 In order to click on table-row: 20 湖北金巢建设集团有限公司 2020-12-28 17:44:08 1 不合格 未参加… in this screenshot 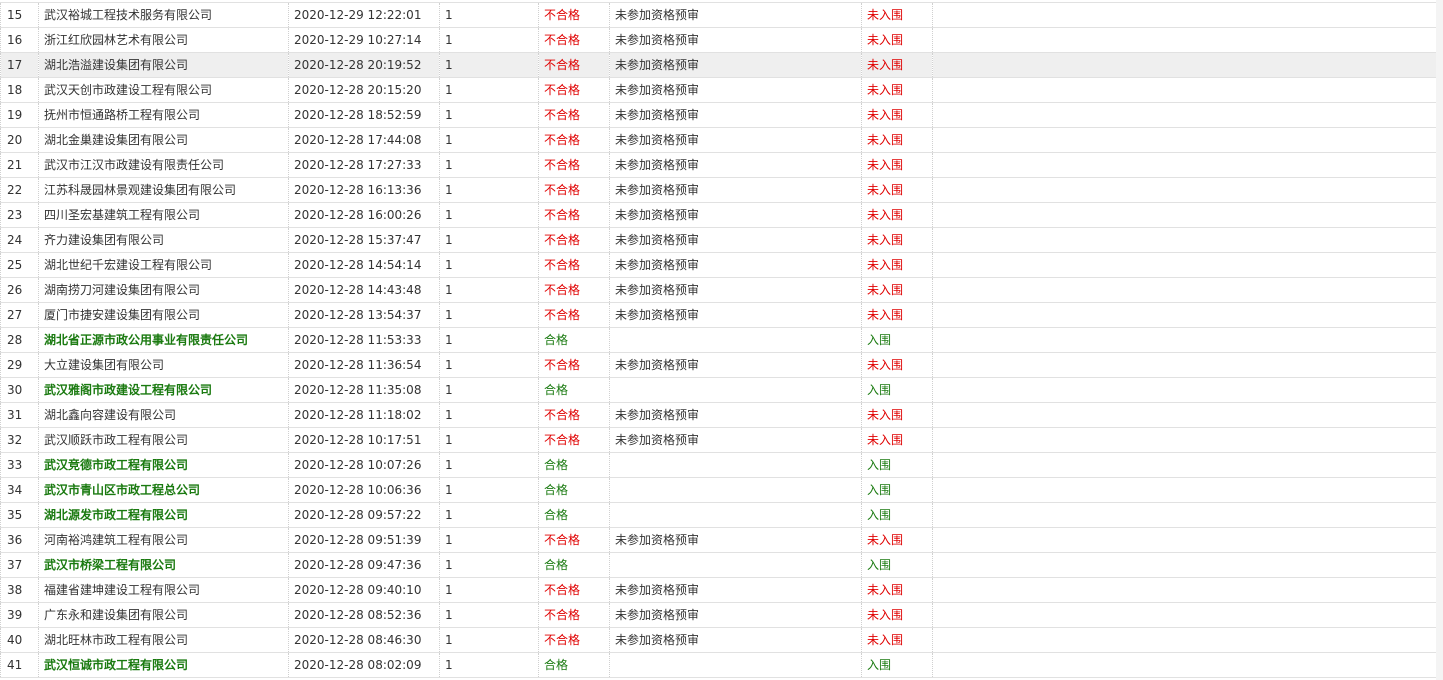, I will do `click(718, 140)`.